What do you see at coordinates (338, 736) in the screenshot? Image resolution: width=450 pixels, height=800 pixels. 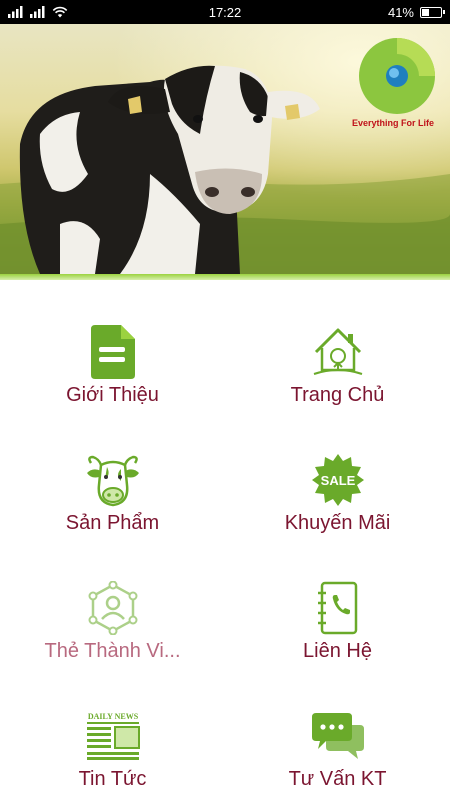 I see `chat-bubbles-icon` at bounding box center [338, 736].